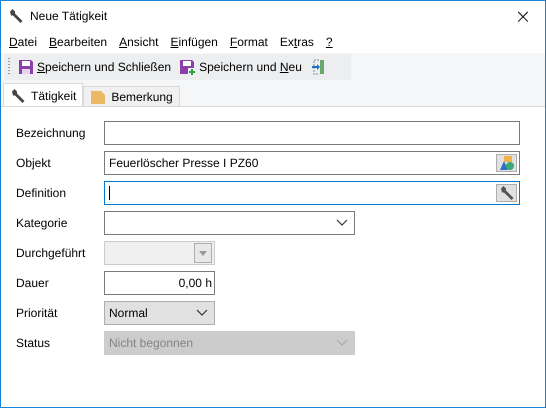 The width and height of the screenshot is (546, 408). Describe the element at coordinates (43, 94) in the screenshot. I see `tab: Tätigkeit` at that location.